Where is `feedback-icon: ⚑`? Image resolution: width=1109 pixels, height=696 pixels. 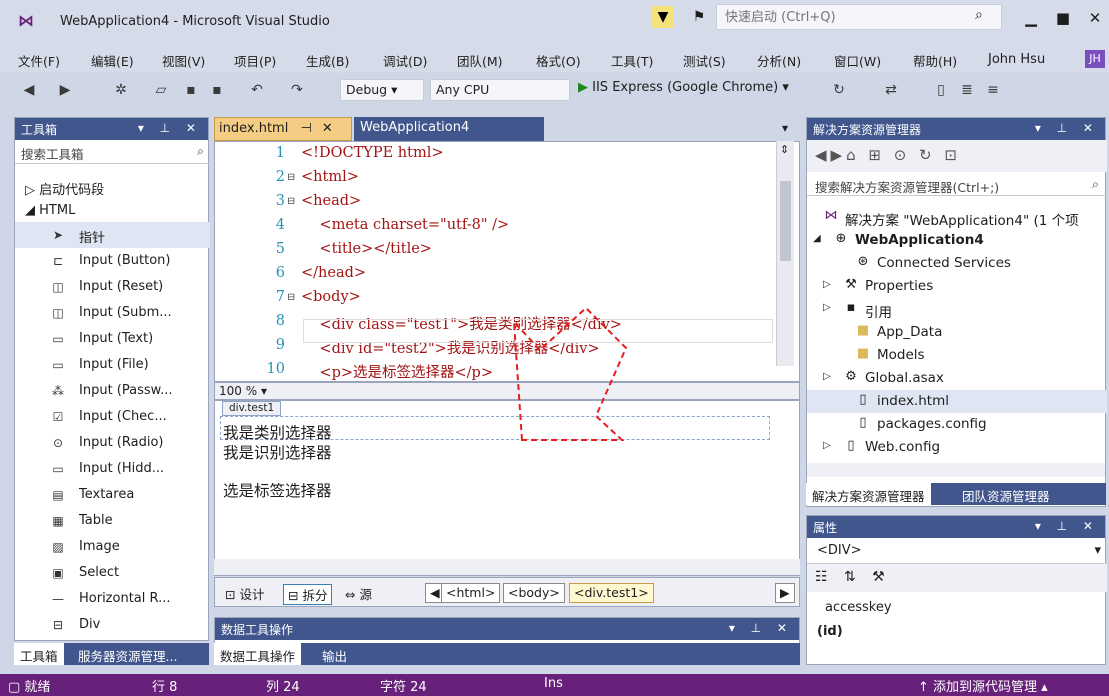 feedback-icon: ⚑ is located at coordinates (699, 17).